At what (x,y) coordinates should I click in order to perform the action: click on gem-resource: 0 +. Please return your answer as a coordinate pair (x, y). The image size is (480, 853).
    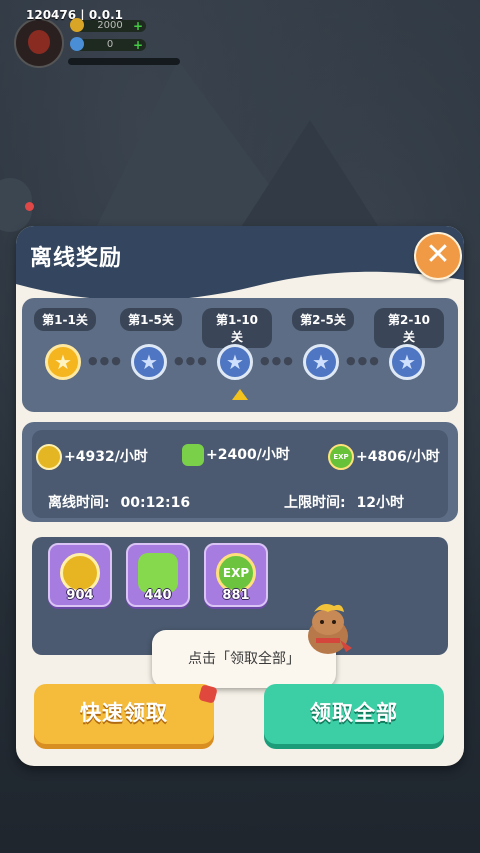
    Looking at the image, I should click on (108, 44).